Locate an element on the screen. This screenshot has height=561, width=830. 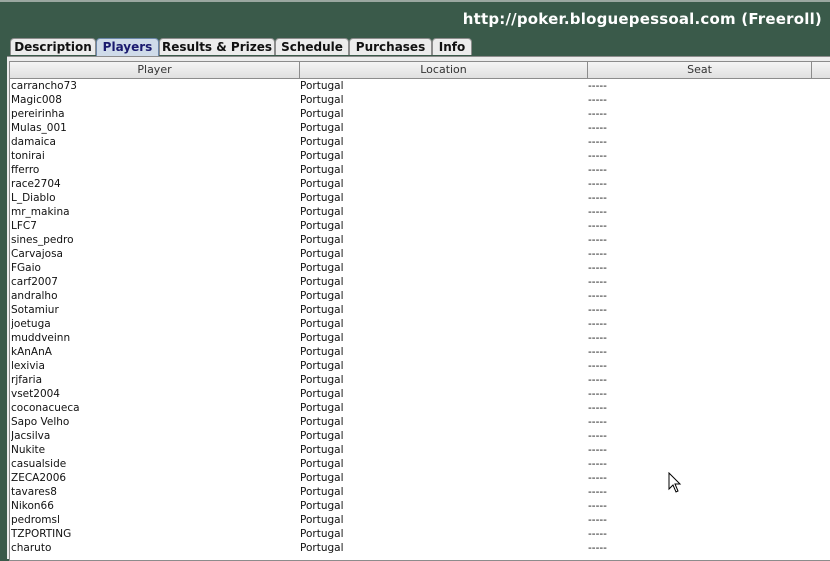
player-cell: TZPORTING is located at coordinates (41, 534).